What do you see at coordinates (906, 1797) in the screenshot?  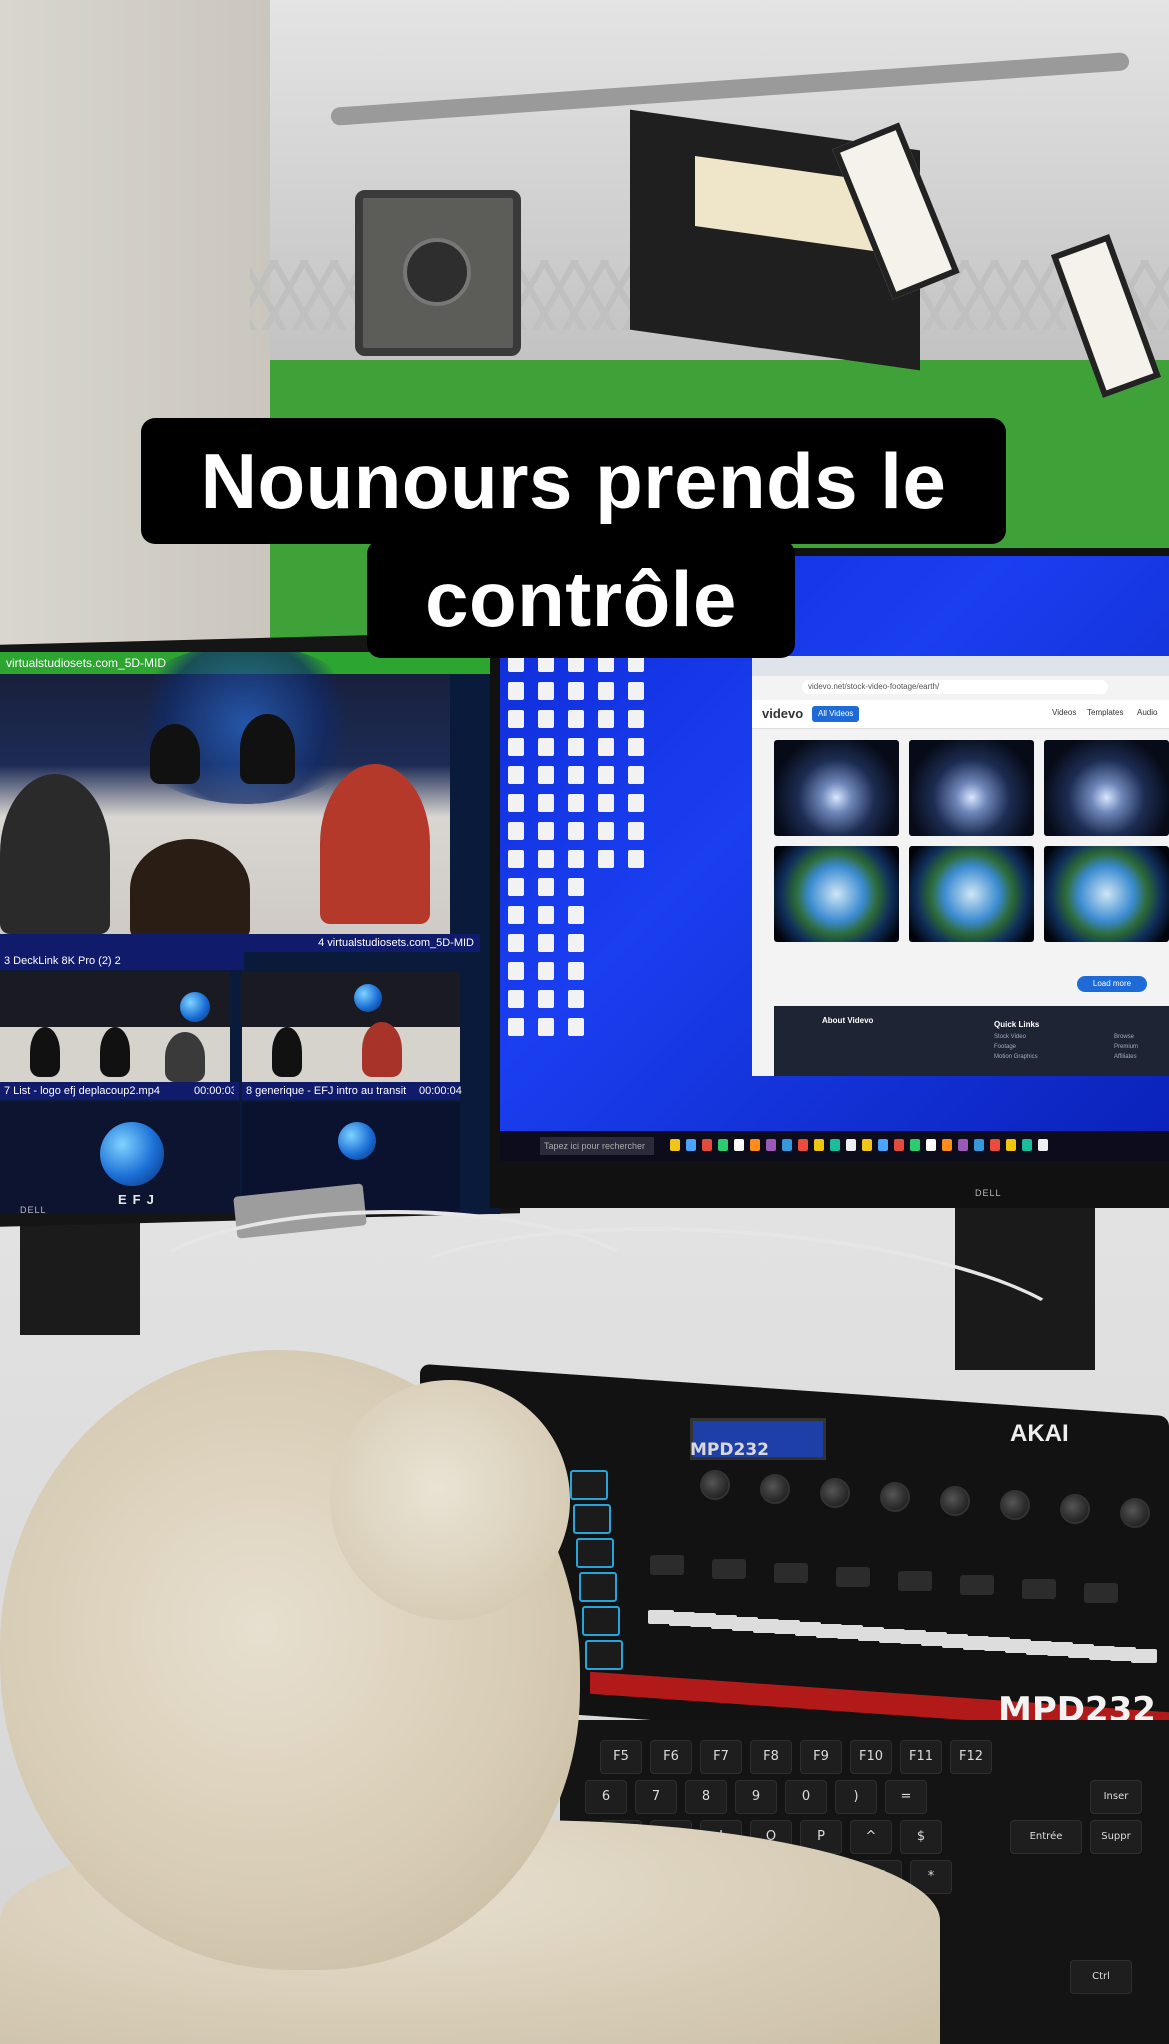 I see `keyboard-key: =` at bounding box center [906, 1797].